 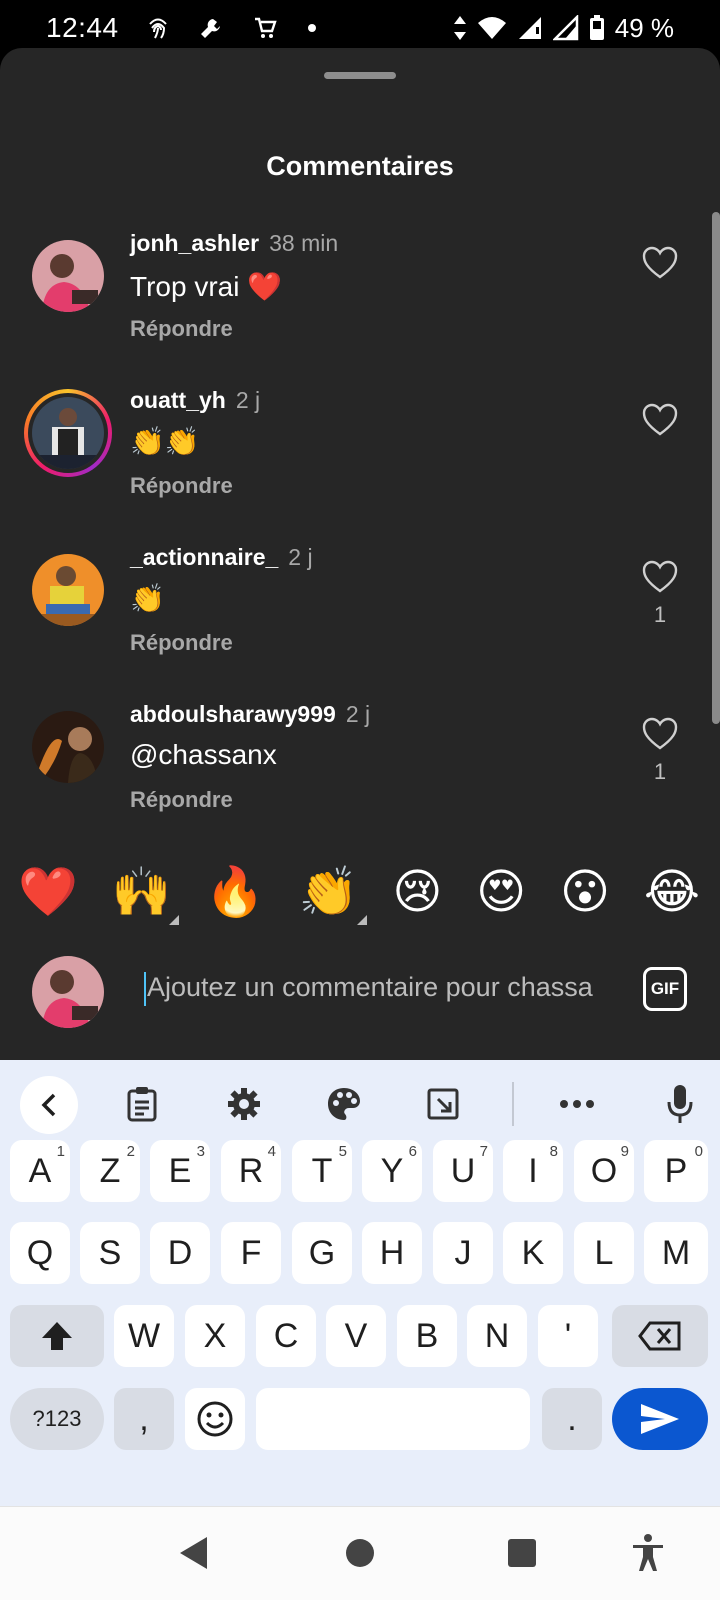 I want to click on settings-button, so click(x=244, y=1104).